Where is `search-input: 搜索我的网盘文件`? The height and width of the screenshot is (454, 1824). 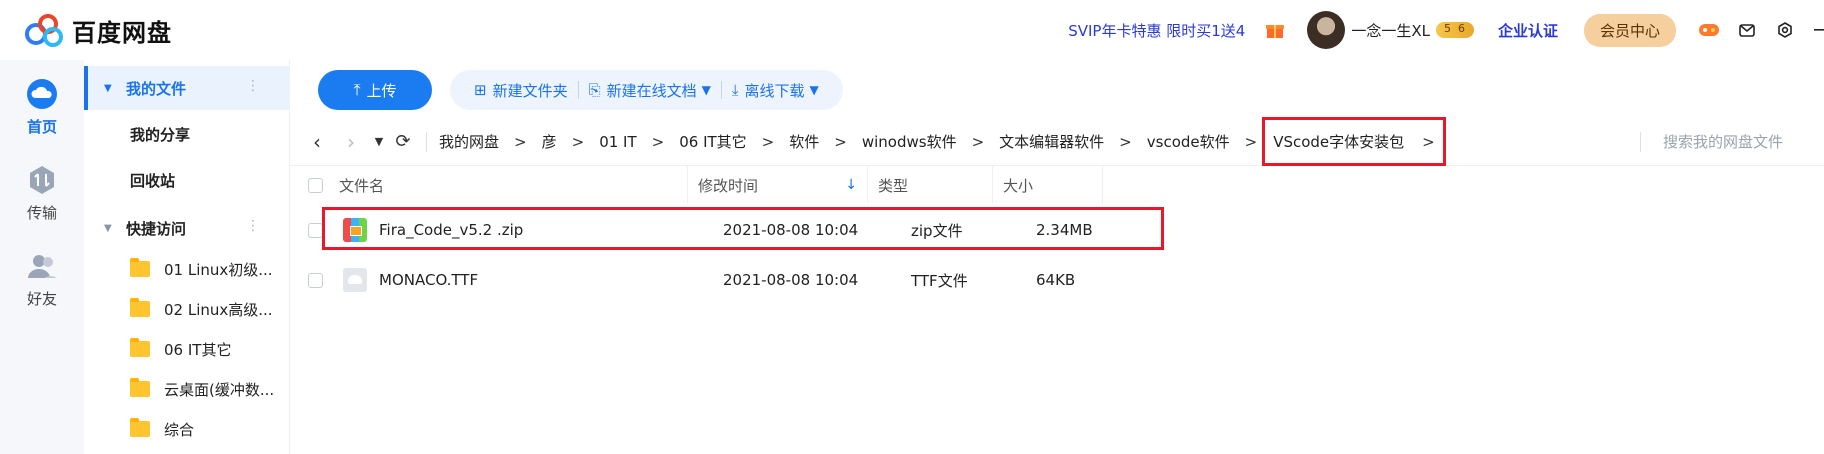
search-input: 搜索我的网盘文件 is located at coordinates (1711, 142).